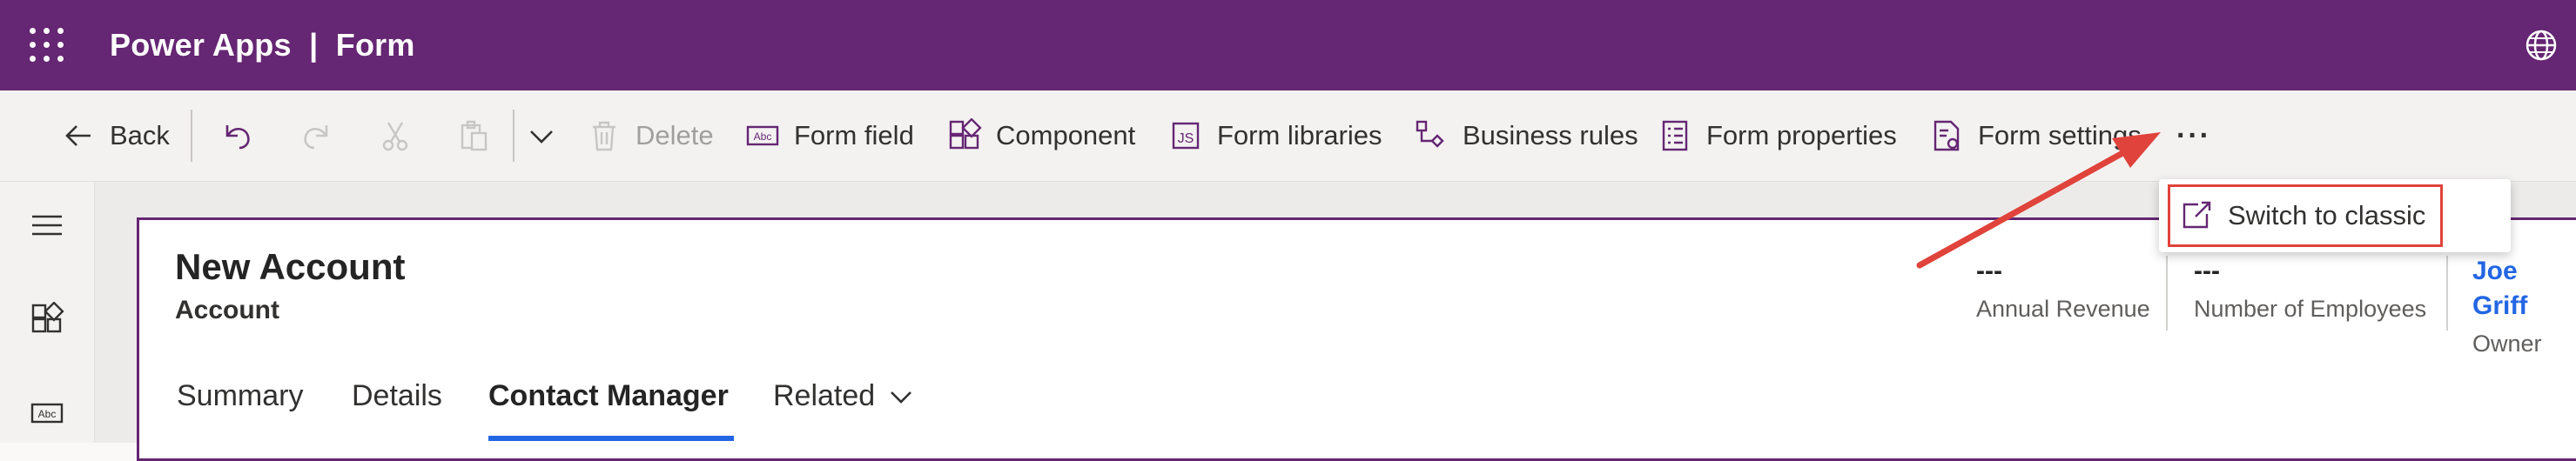  Describe the element at coordinates (375, 45) in the screenshot. I see `page-name: Form` at that location.